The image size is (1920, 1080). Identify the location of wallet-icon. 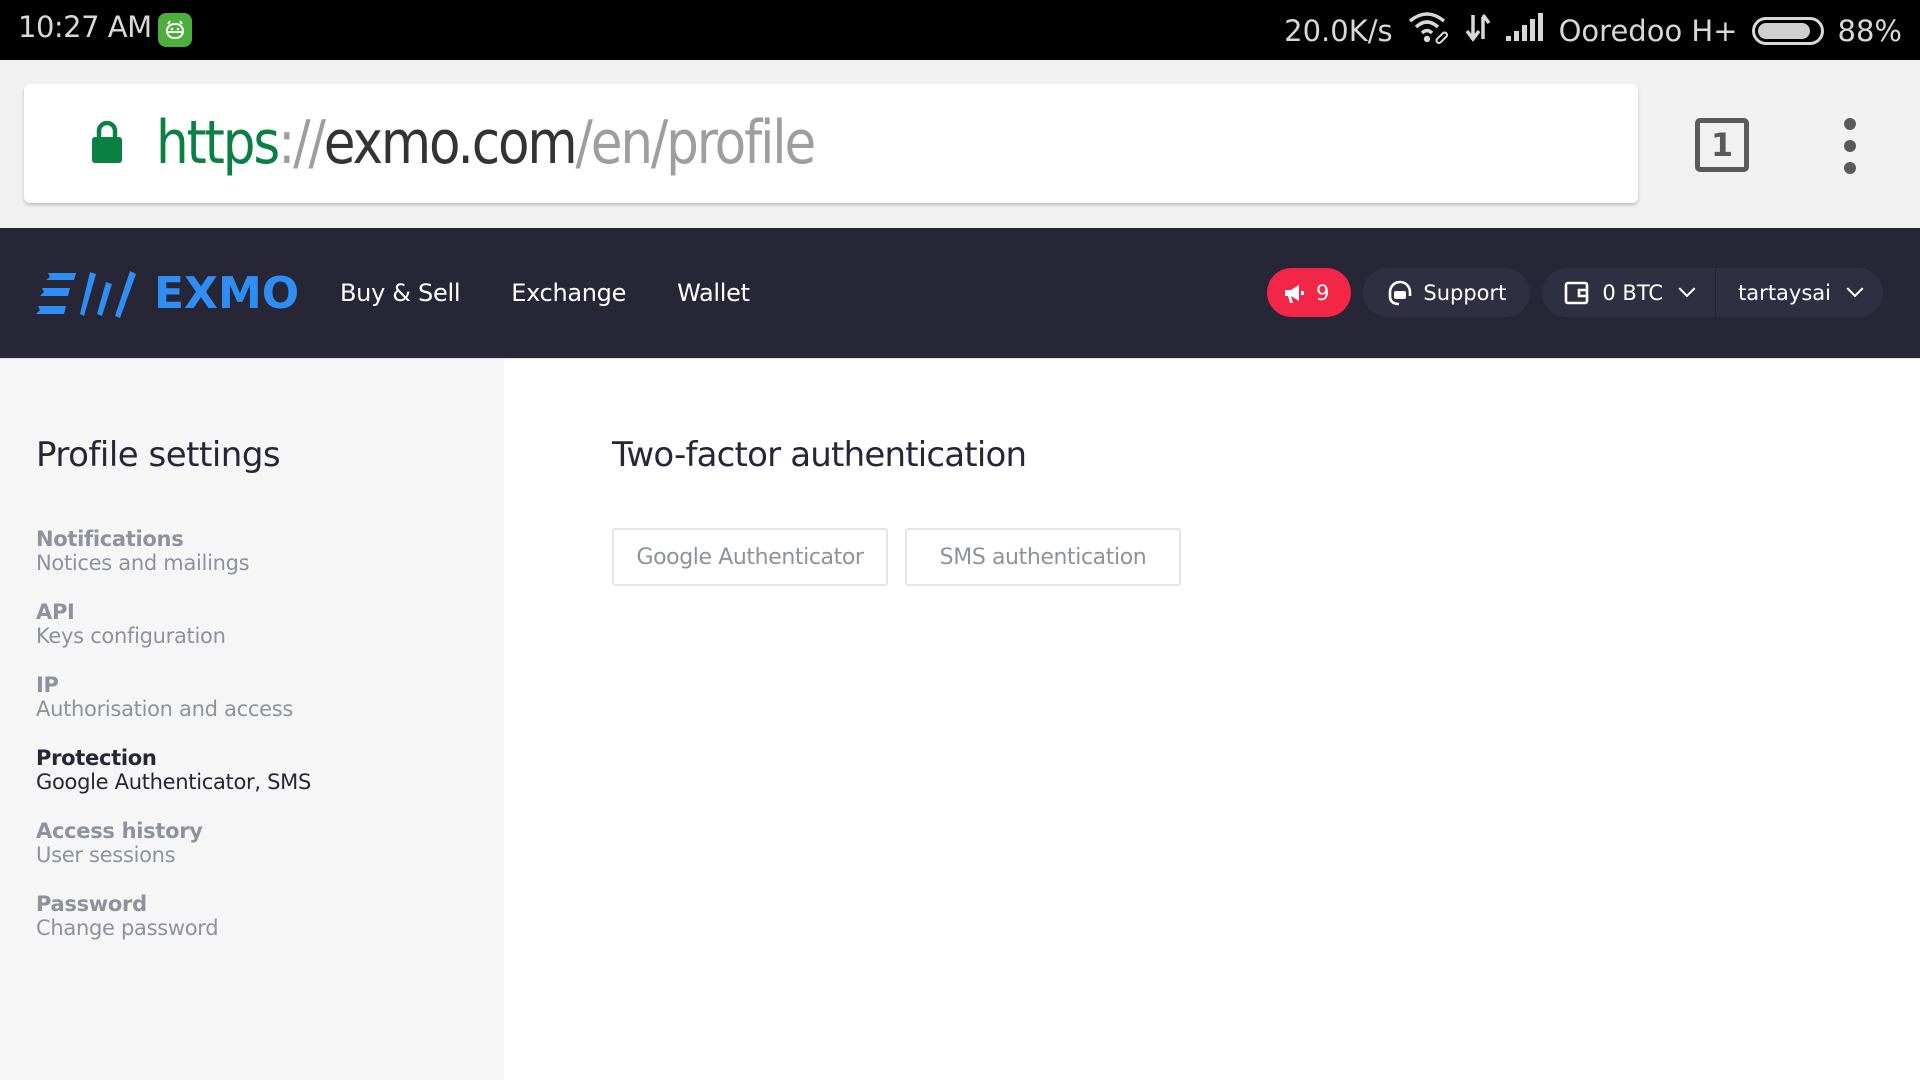
(1577, 292).